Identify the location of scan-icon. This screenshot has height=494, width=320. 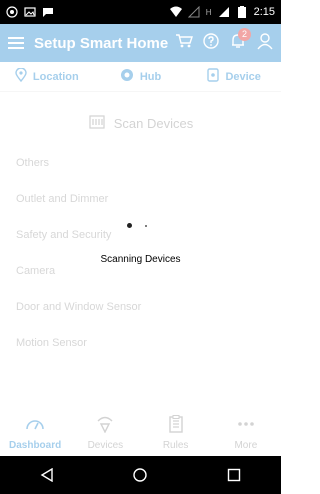
(97, 123).